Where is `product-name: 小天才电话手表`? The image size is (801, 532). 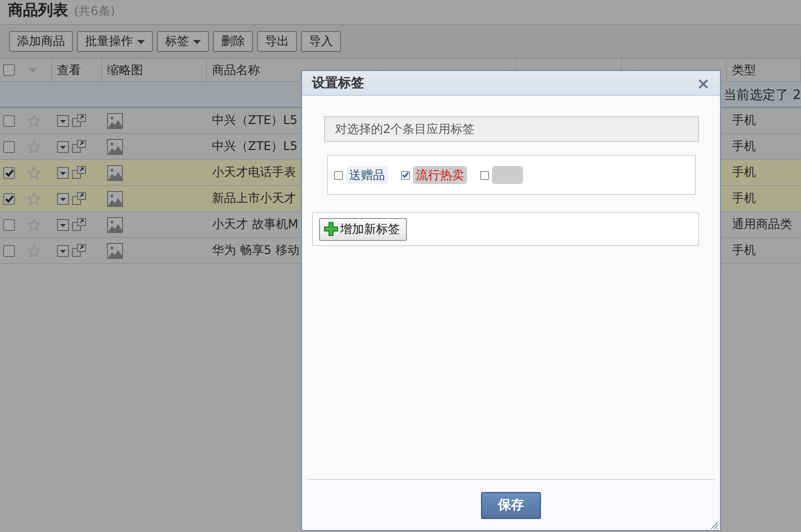
product-name: 小天才电话手表 is located at coordinates (254, 172).